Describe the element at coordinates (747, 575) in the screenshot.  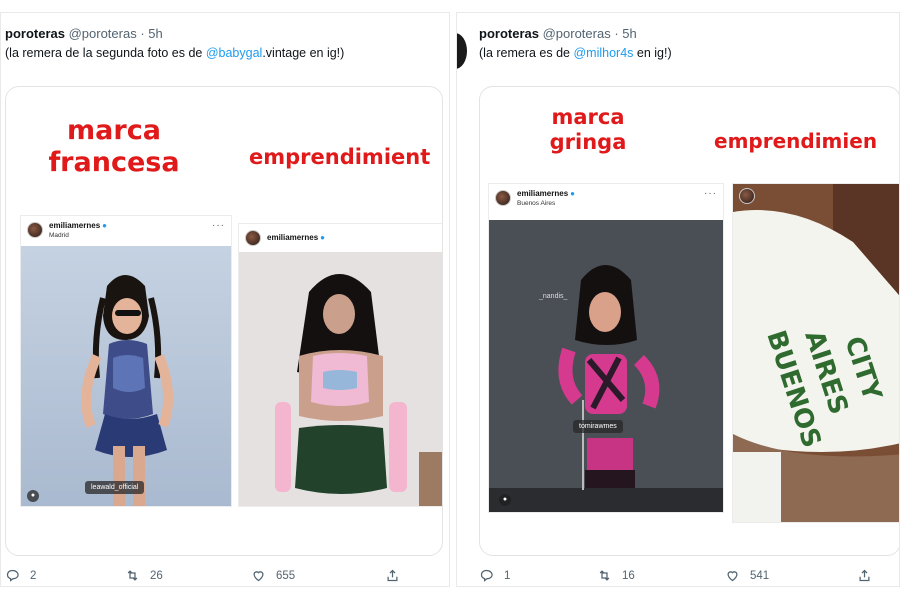
I see `like-button: 541` at that location.